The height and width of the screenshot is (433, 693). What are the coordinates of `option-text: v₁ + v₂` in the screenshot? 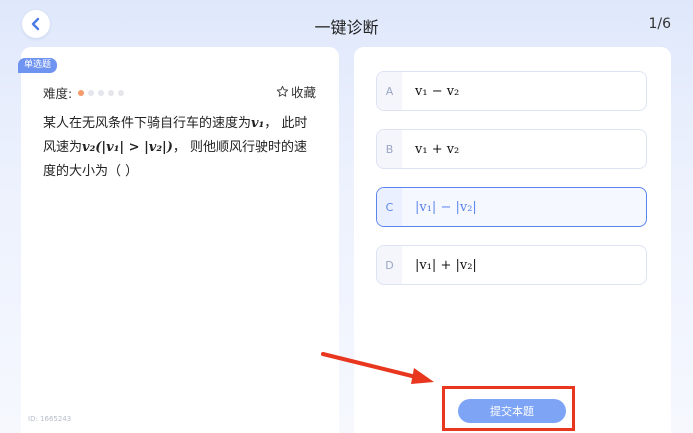 It's located at (437, 149).